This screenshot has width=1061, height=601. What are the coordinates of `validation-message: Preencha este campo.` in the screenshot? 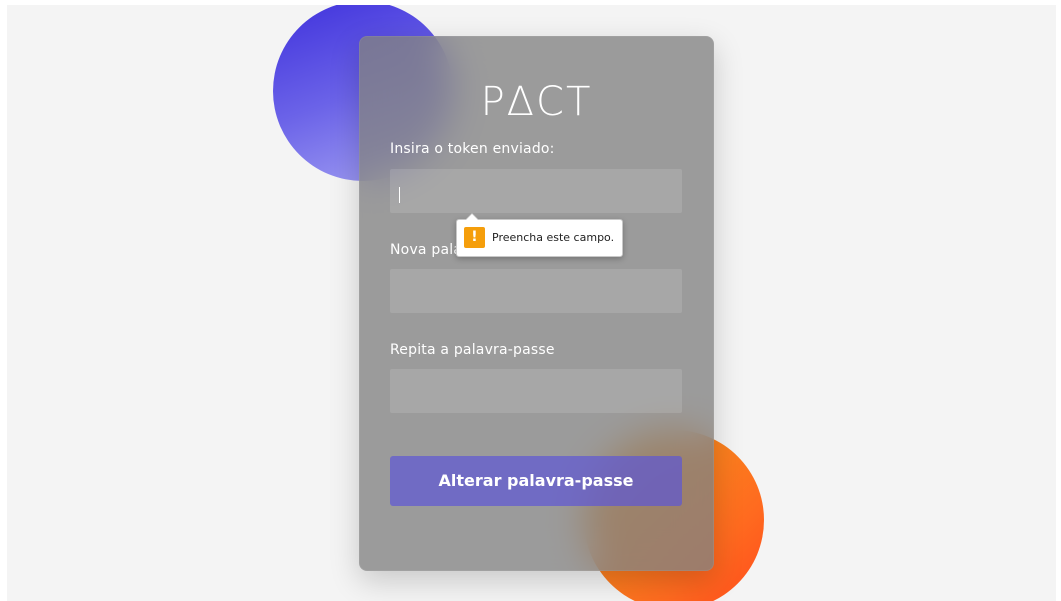 It's located at (553, 237).